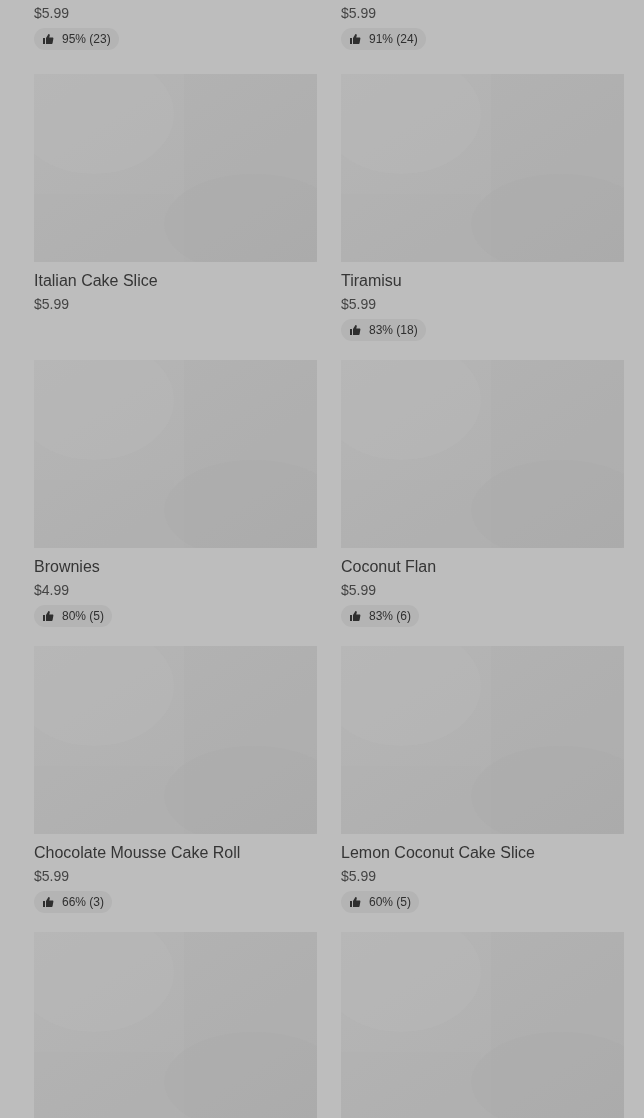 This screenshot has width=644, height=1118. What do you see at coordinates (383, 39) in the screenshot?
I see `rating-badge: 91% (24)` at bounding box center [383, 39].